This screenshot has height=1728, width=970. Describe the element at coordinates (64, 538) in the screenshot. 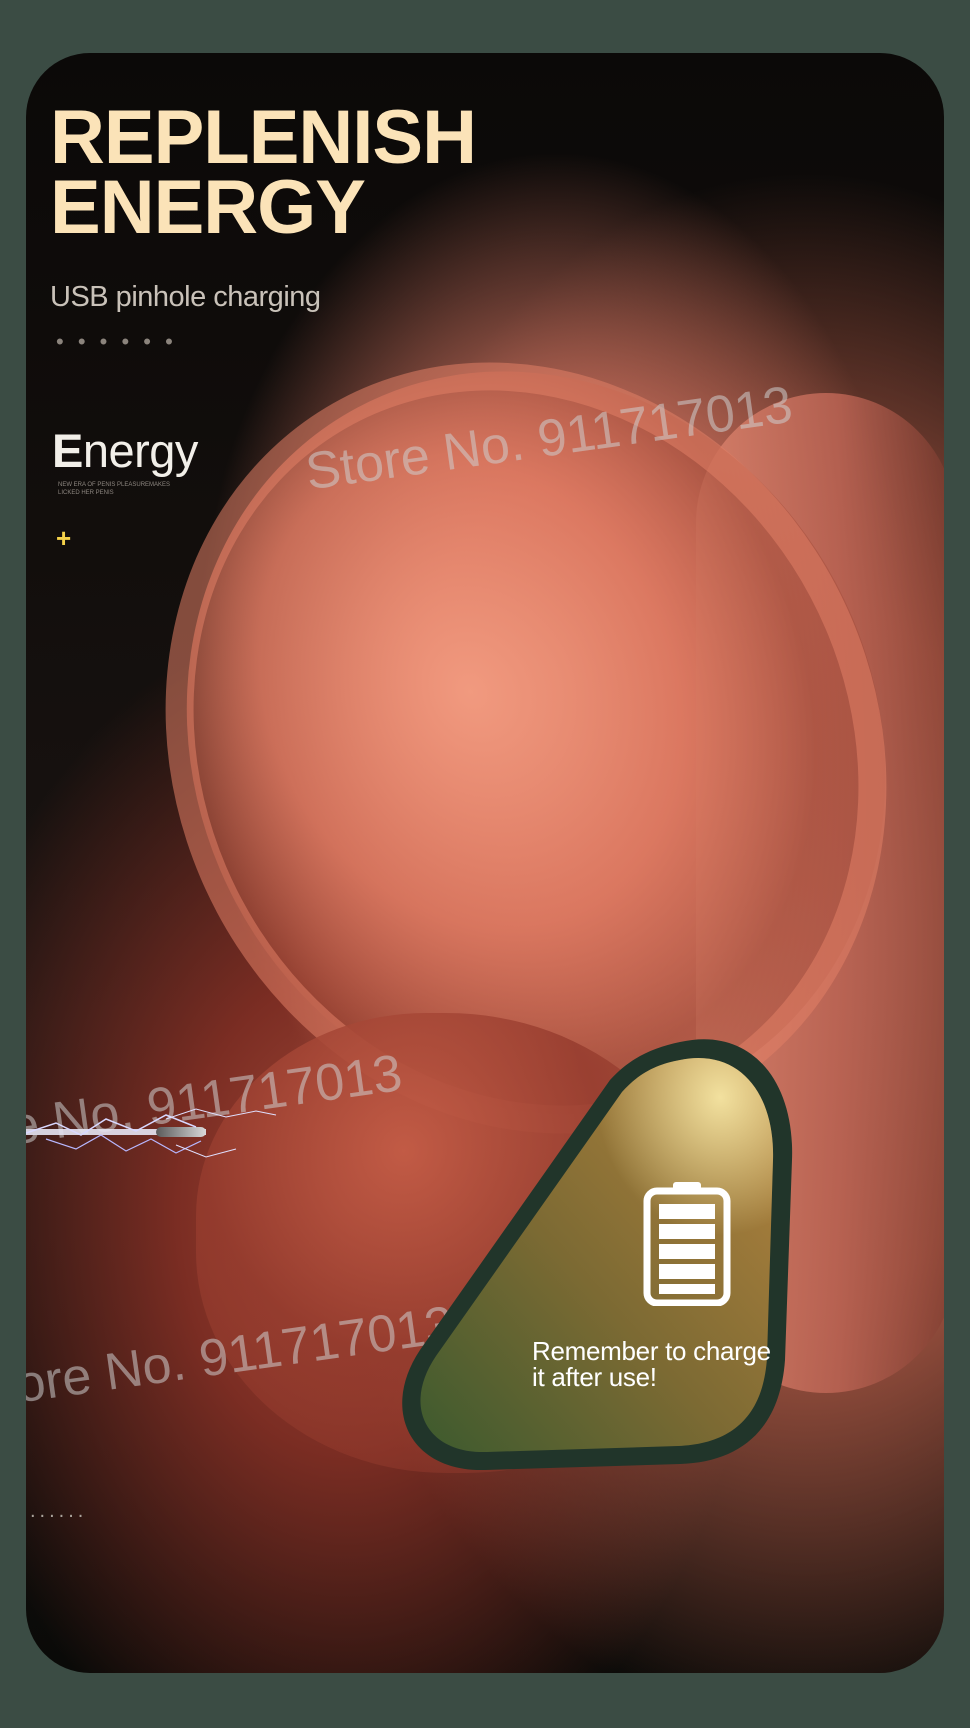

I see `plus-icon: +` at that location.